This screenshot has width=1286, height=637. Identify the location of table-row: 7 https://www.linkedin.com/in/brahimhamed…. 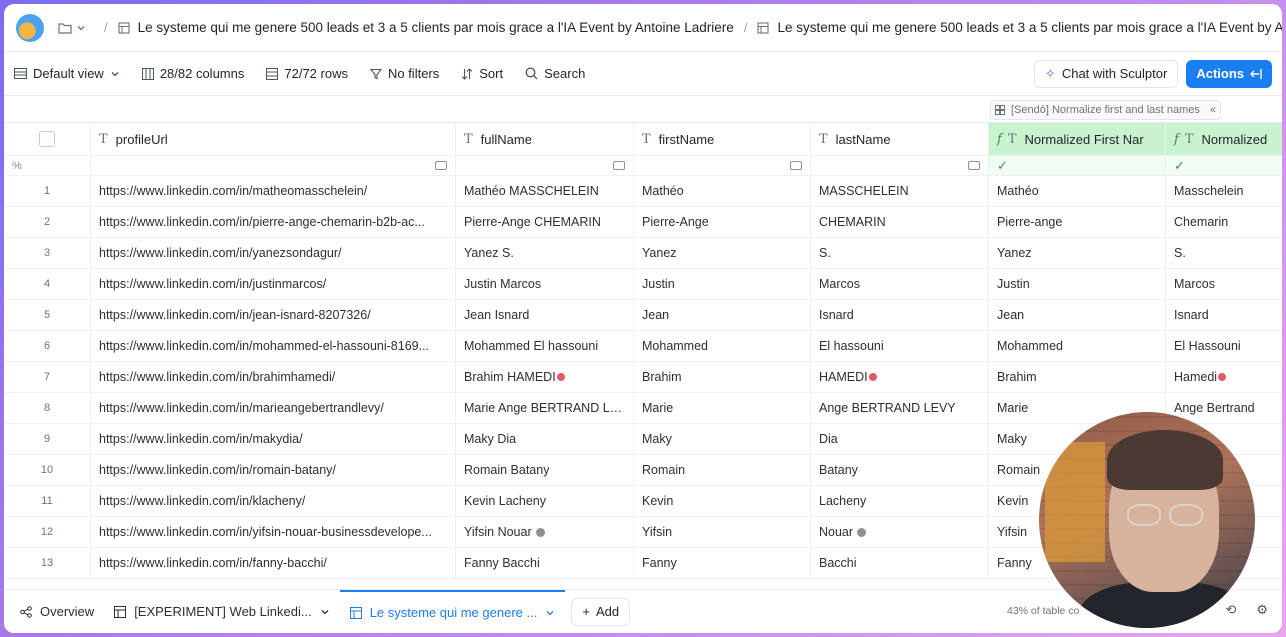
(643, 377).